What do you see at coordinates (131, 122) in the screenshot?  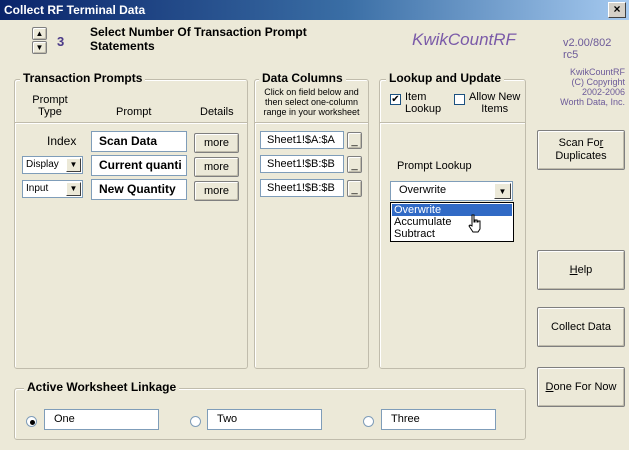 I see `prompts-divider` at bounding box center [131, 122].